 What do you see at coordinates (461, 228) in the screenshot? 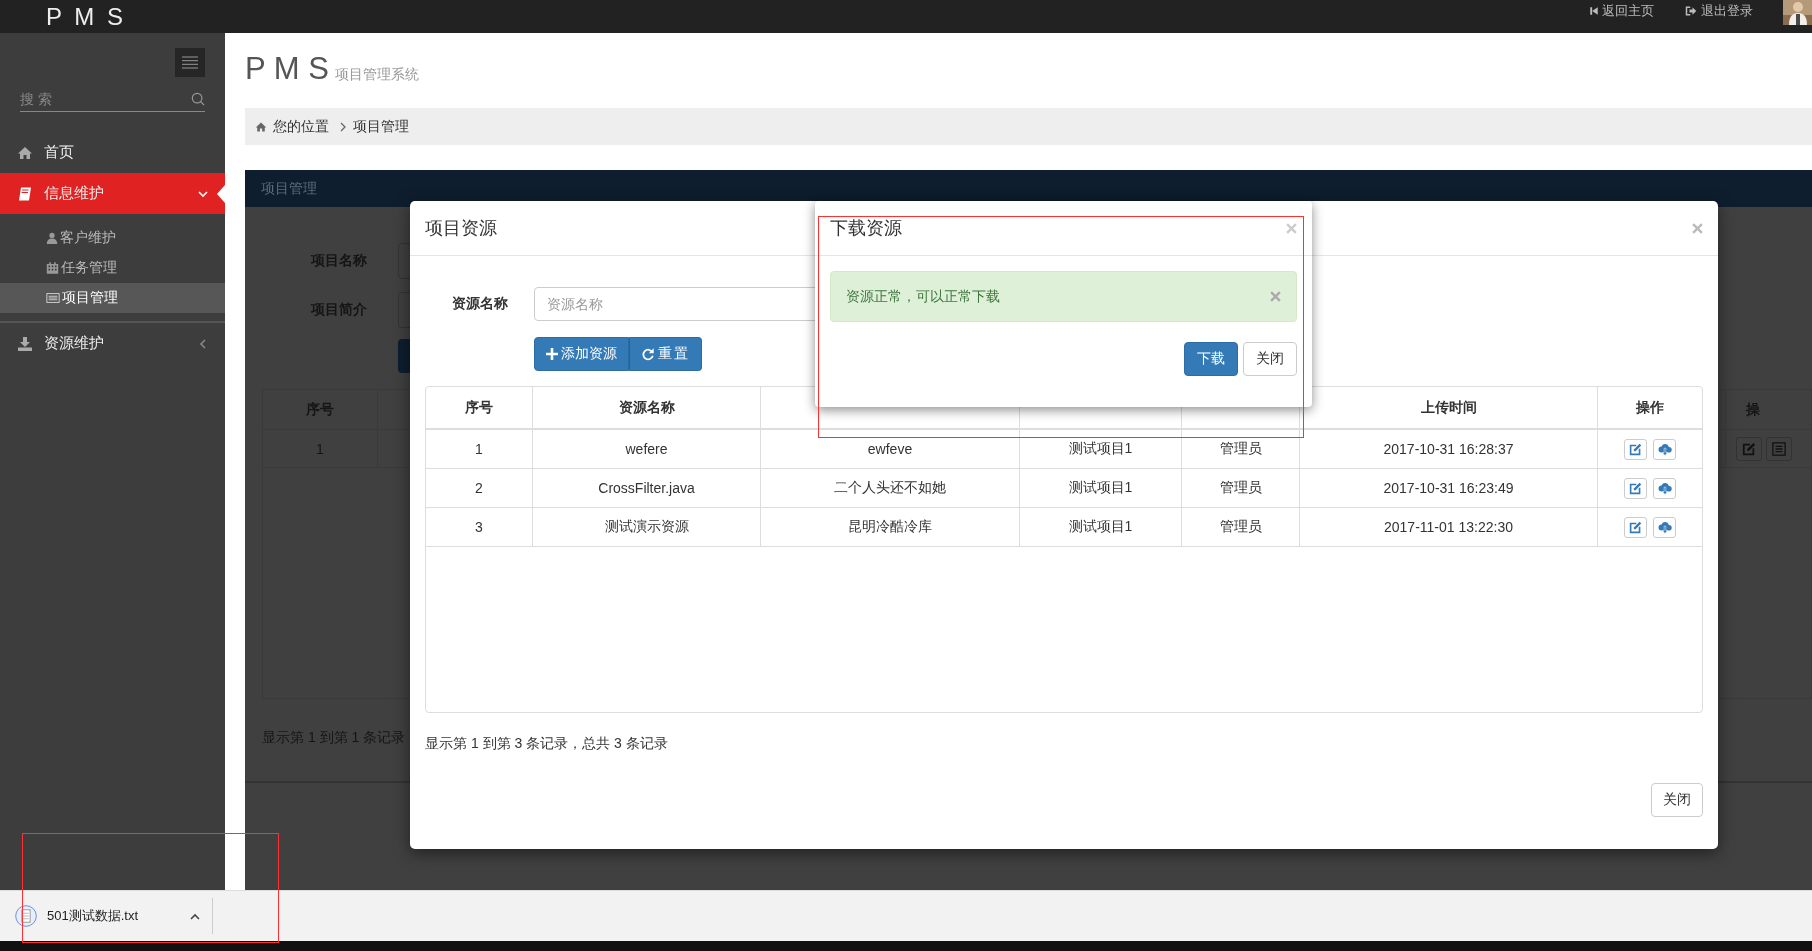
I see `dialog-title: 项目资源` at bounding box center [461, 228].